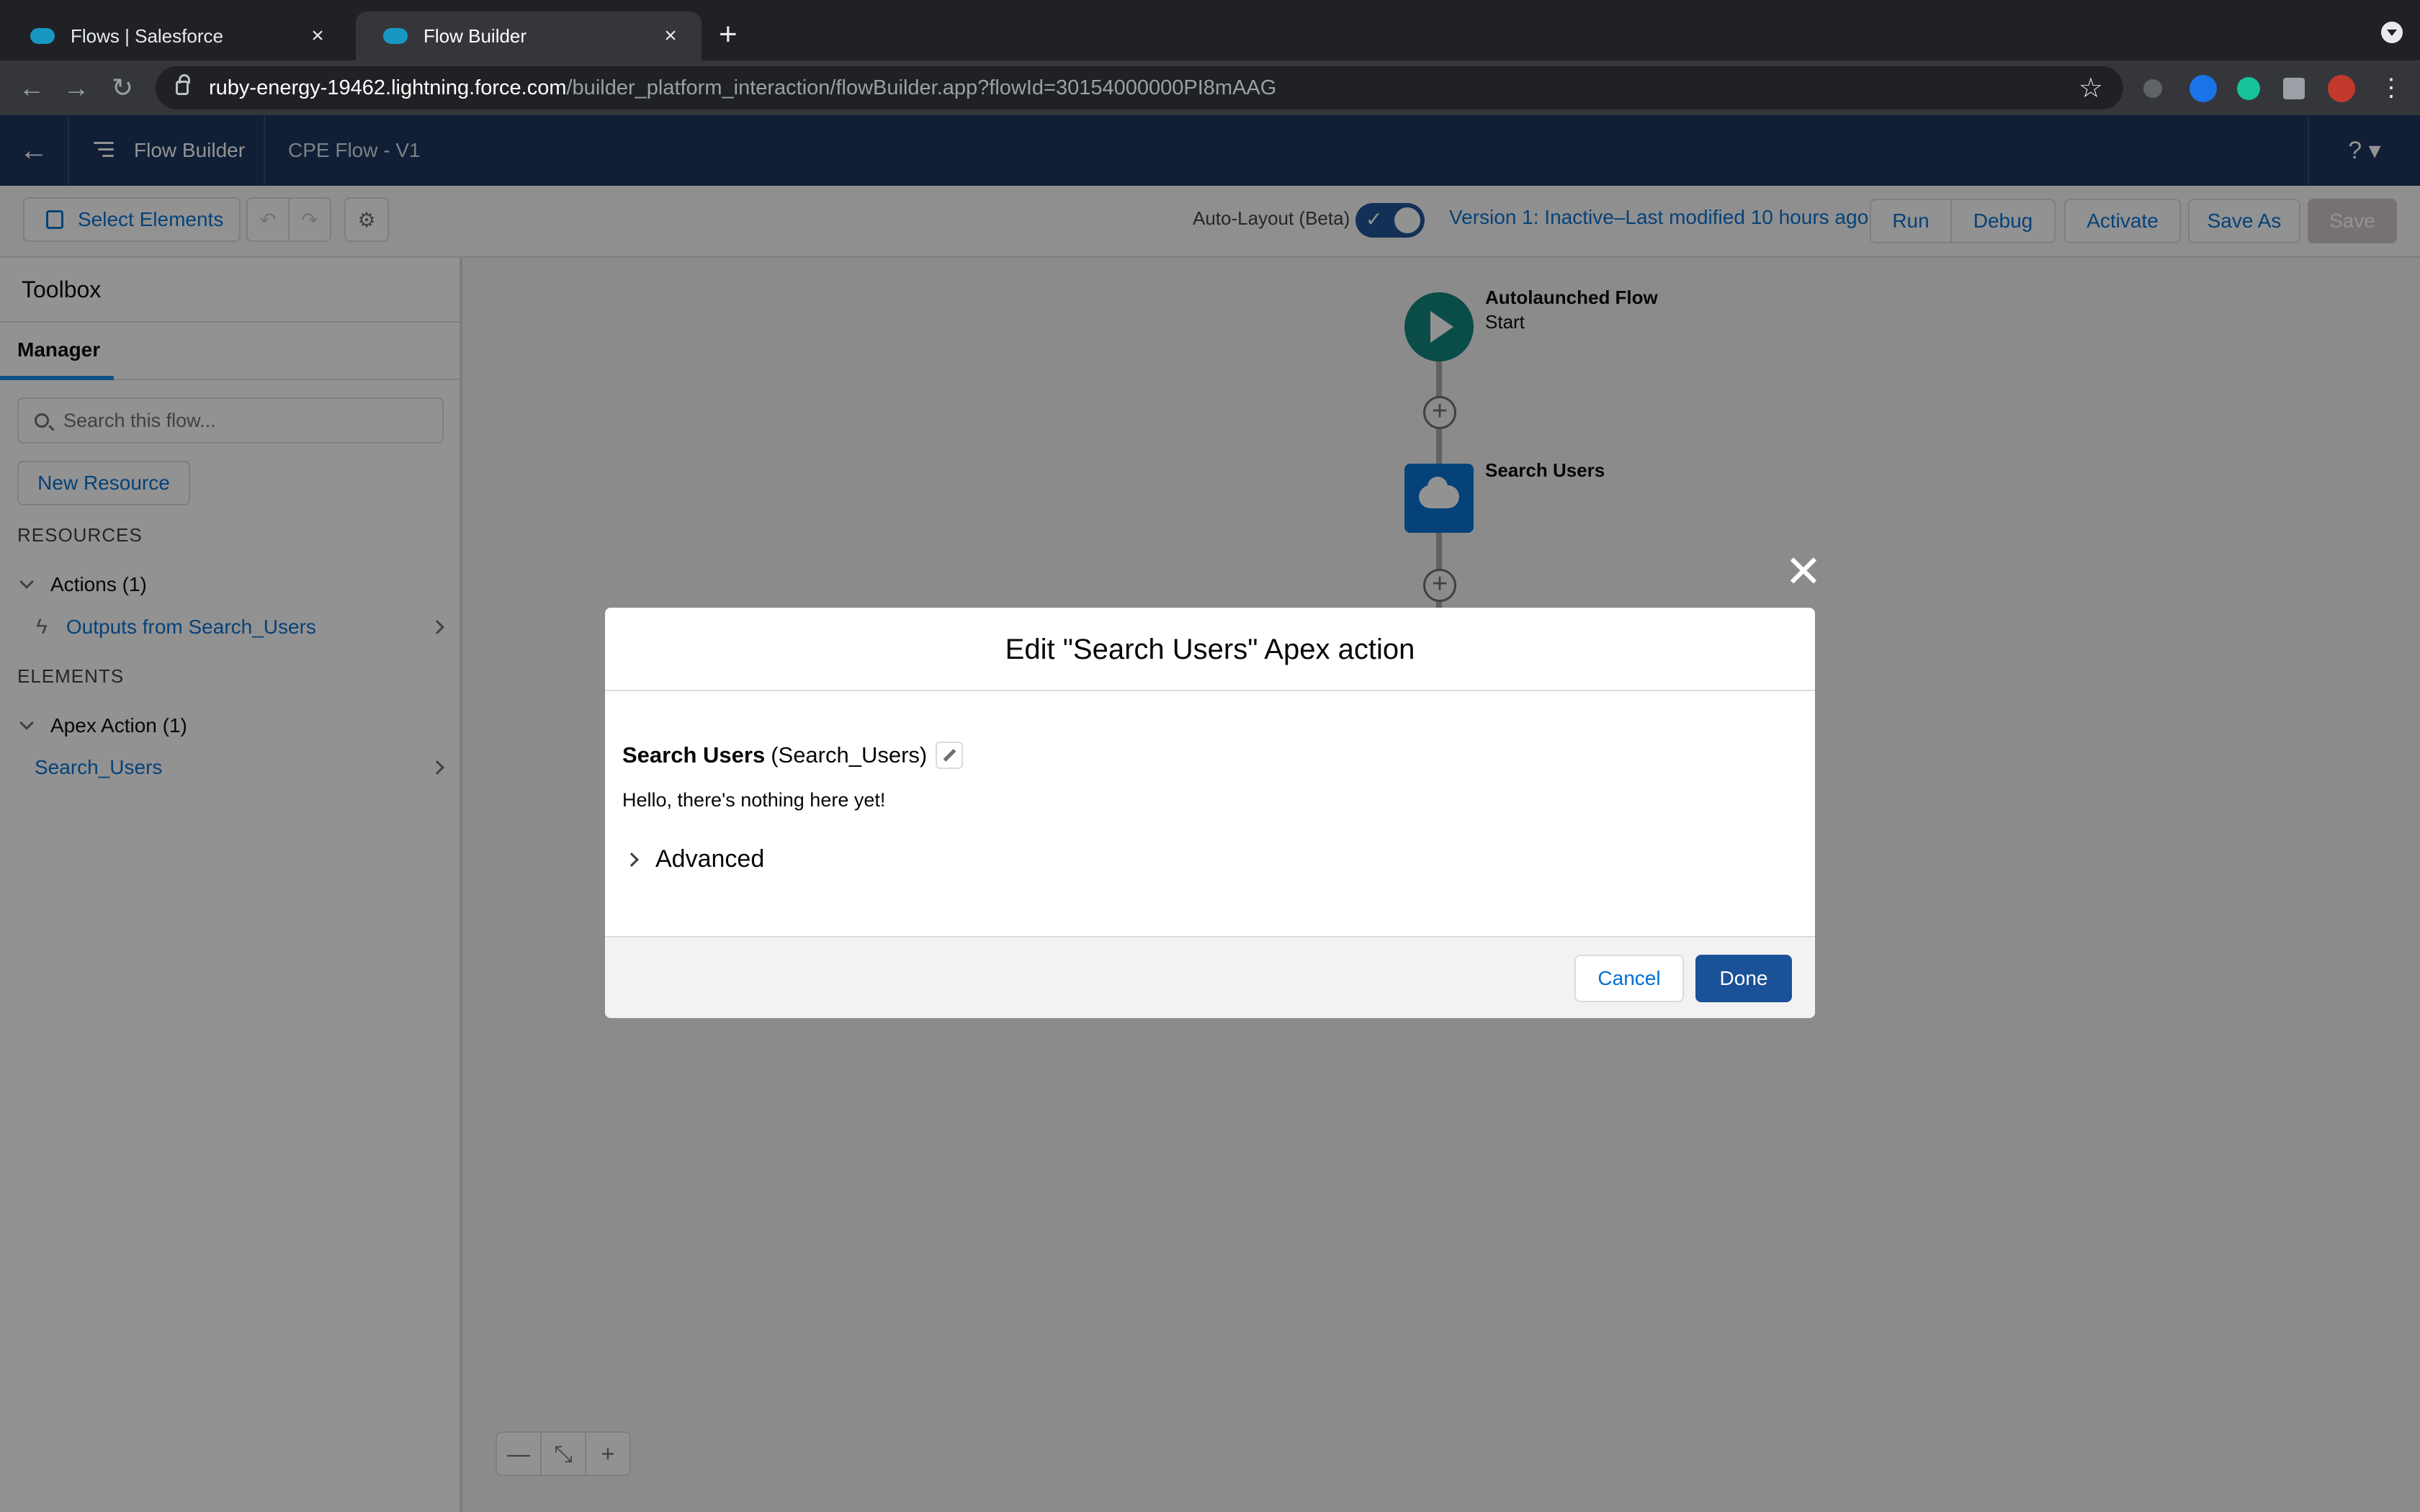 The height and width of the screenshot is (1512, 2420). What do you see at coordinates (123, 88) in the screenshot?
I see `reload-icon: ↻` at bounding box center [123, 88].